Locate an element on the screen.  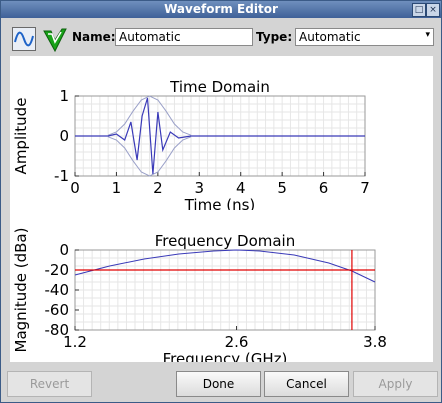
x-tick-label: 7 is located at coordinates (365, 188).